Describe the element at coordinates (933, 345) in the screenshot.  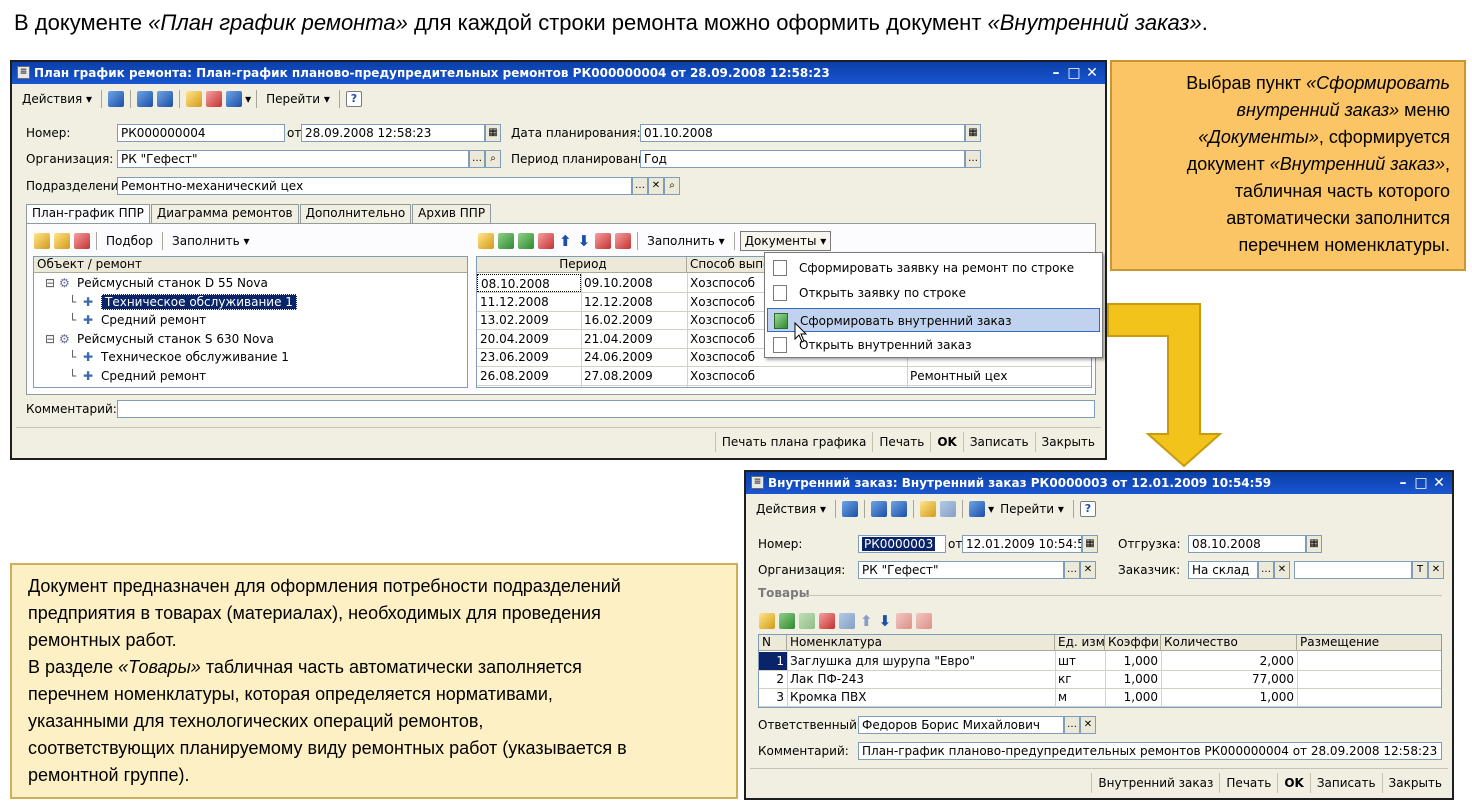
I see `menu-open-internal-order: Открыть внутренний заказ` at that location.